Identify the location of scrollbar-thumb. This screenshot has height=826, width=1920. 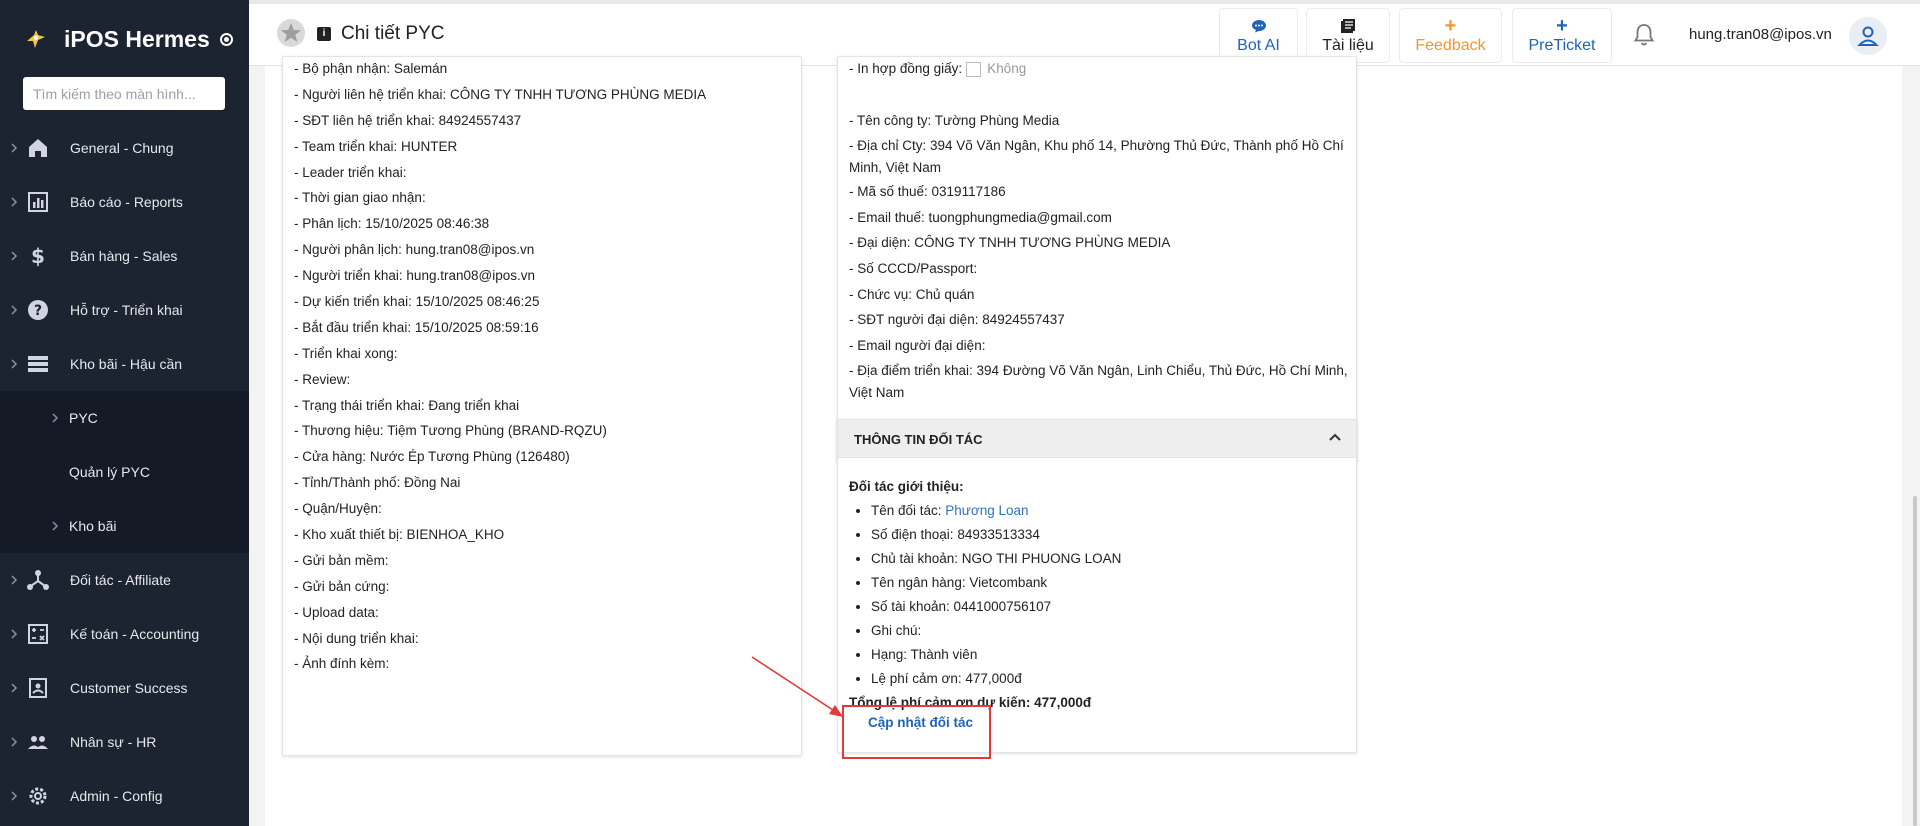
(1915, 661).